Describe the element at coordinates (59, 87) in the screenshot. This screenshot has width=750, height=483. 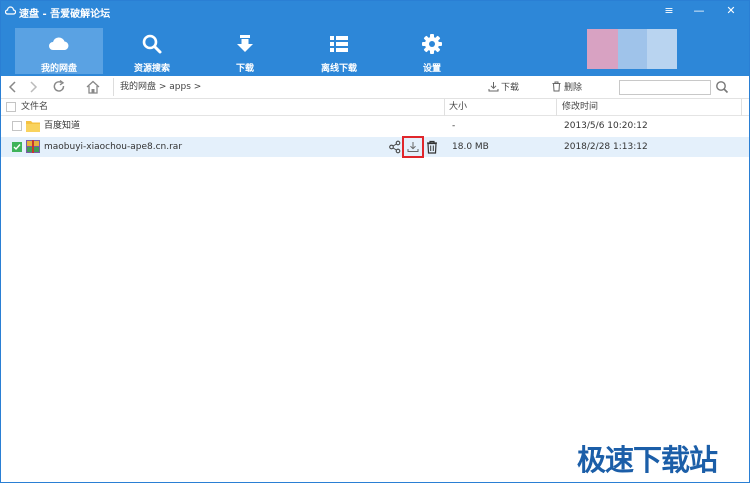
I see `refresh-icon` at that location.